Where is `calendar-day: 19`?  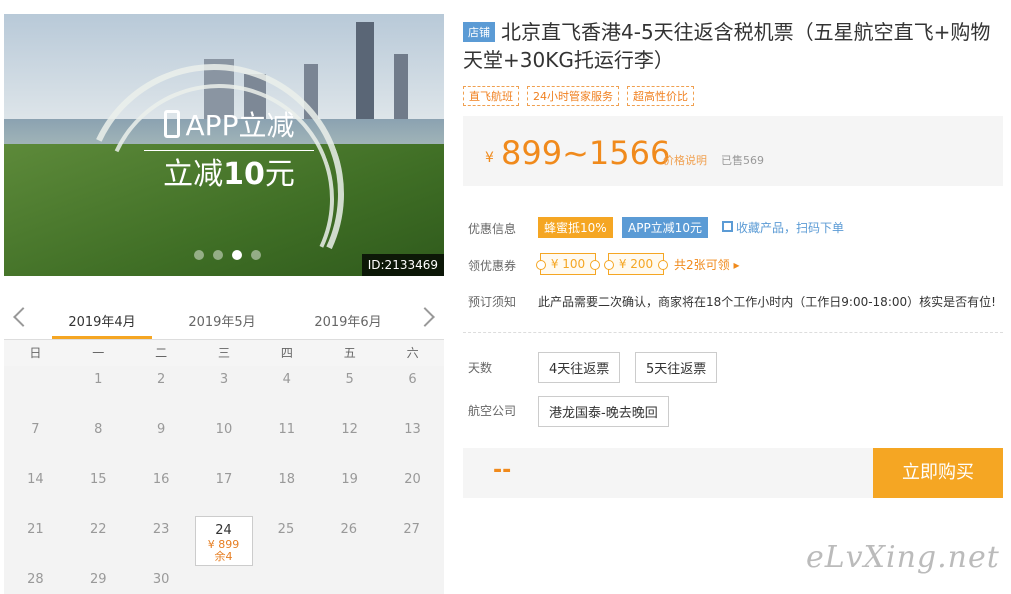
calendar-day: 19 is located at coordinates (349, 491).